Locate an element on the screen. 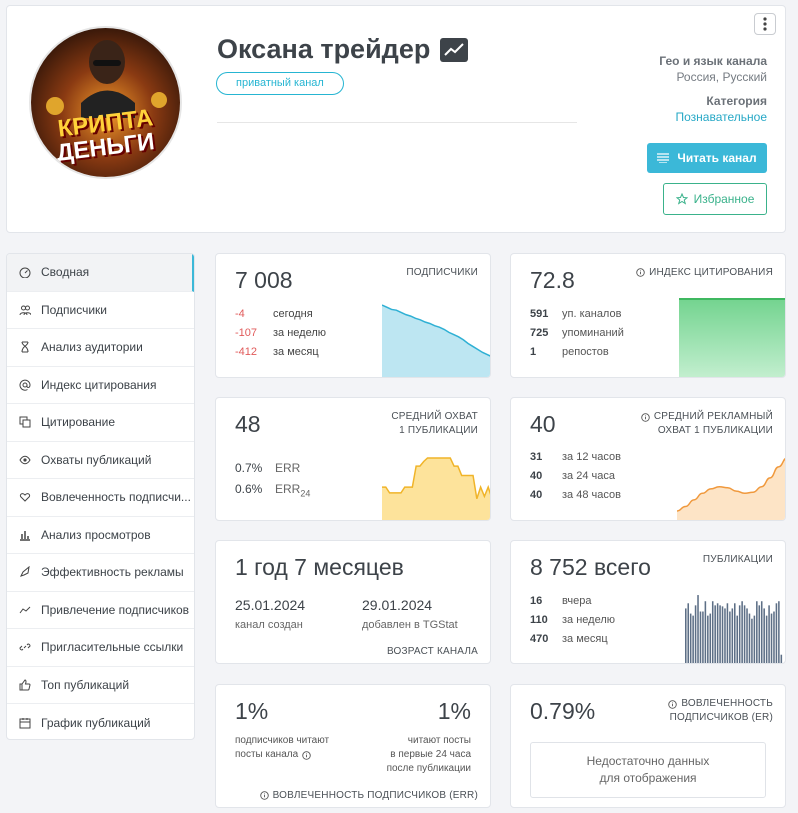 The height and width of the screenshot is (813, 798). err-right-text-3: после публикации is located at coordinates (428, 768).